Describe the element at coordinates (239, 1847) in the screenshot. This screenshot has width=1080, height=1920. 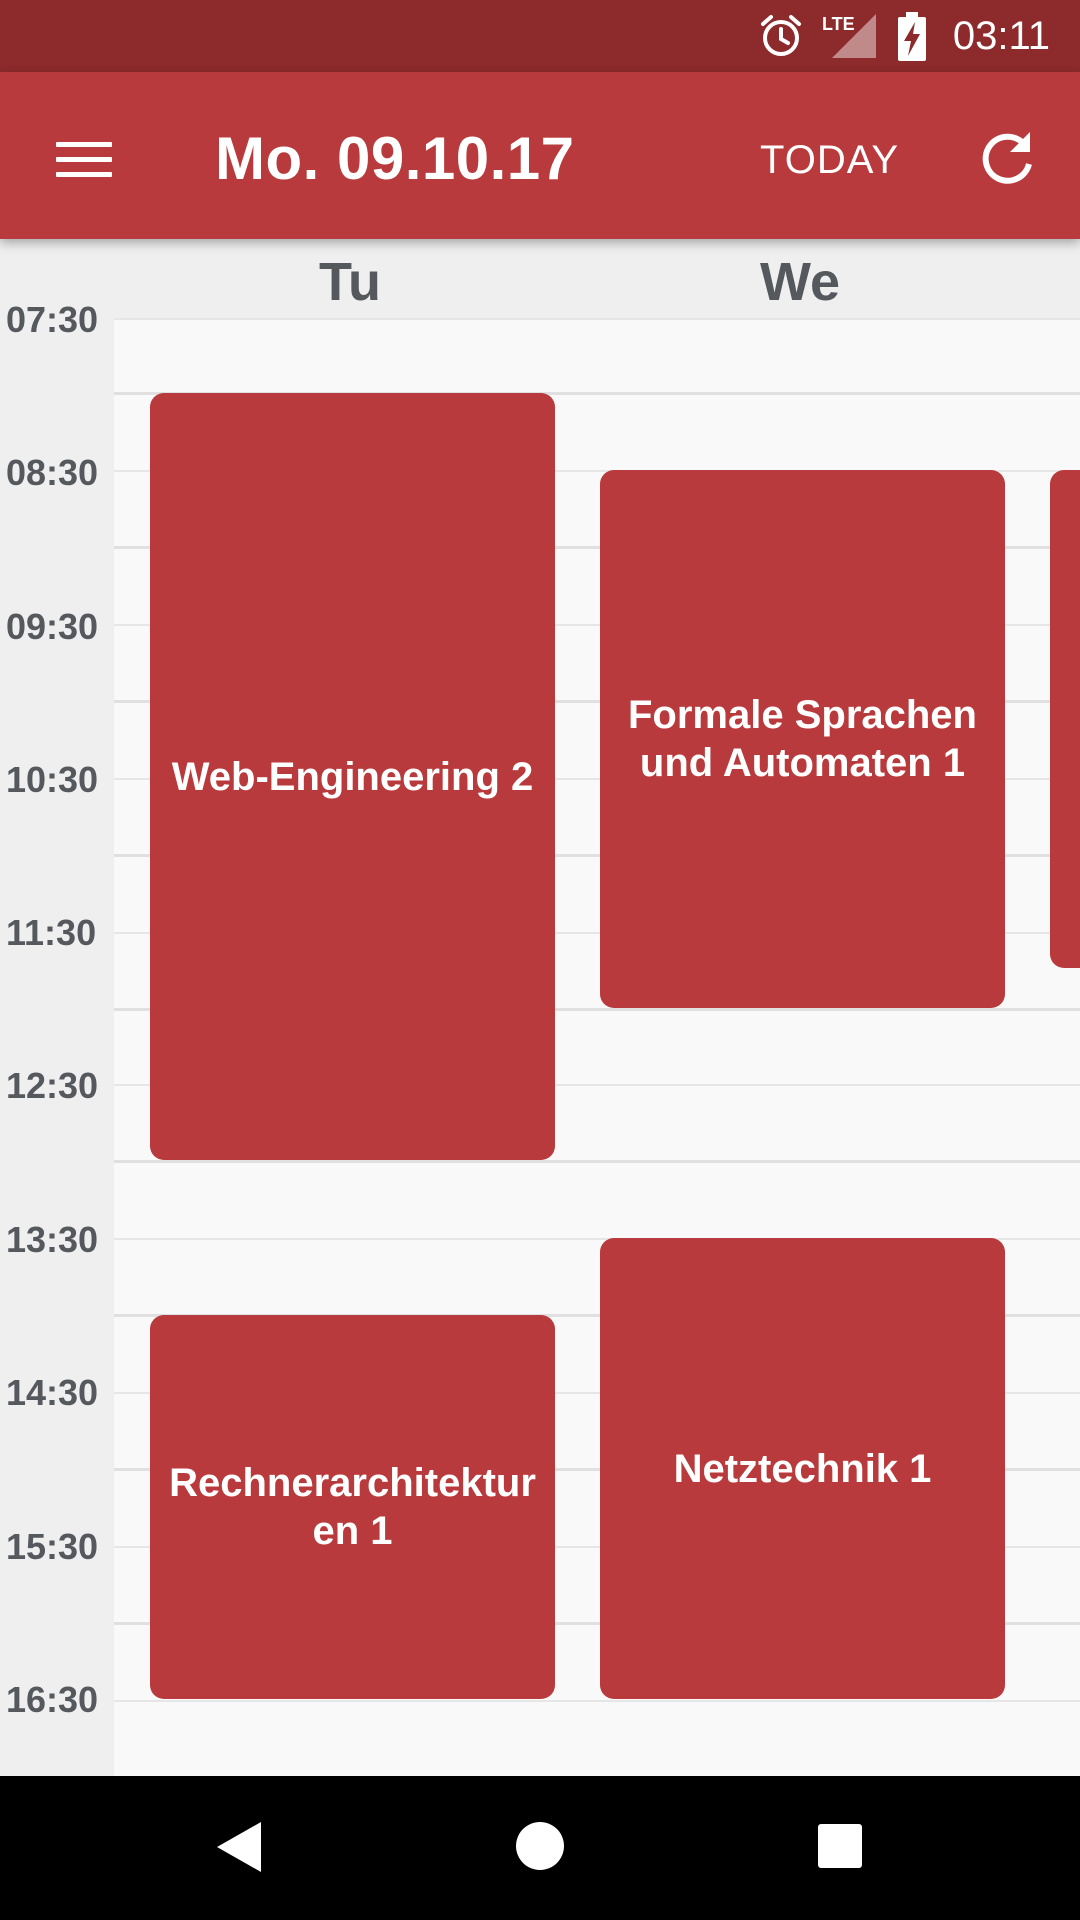
I see `back-icon` at that location.